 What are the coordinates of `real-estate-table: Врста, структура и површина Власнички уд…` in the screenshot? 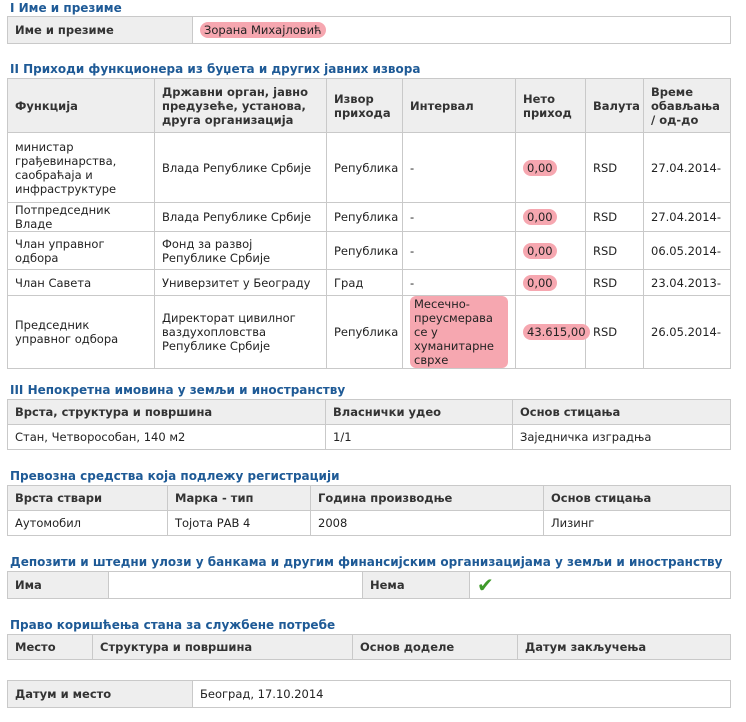 It's located at (369, 424).